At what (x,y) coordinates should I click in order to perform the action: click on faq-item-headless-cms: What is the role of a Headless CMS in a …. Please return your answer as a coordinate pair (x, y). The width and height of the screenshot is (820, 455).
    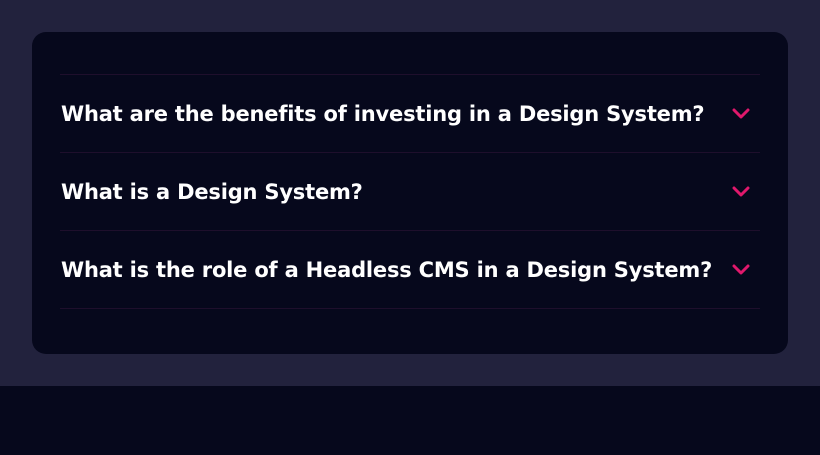
    Looking at the image, I should click on (410, 270).